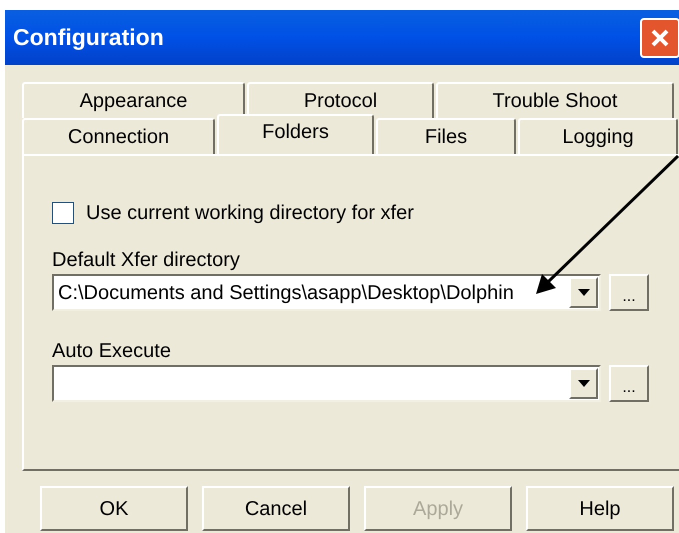 This screenshot has width=679, height=533. Describe the element at coordinates (286, 293) in the screenshot. I see `combo-value: C:\Documents and Settings\asapp\Desktop\Dolphin` at that location.